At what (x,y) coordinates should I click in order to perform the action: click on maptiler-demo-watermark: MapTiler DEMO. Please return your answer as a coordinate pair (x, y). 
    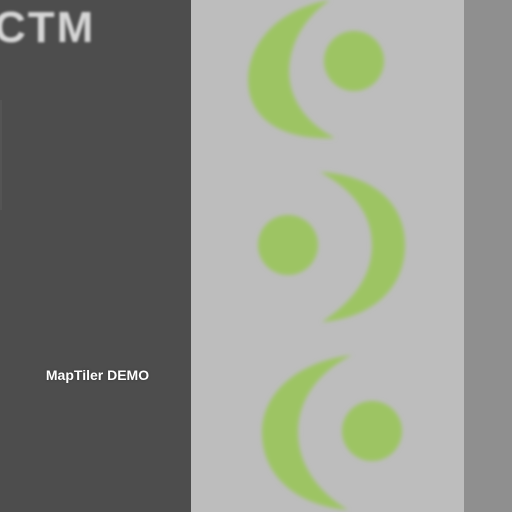
    Looking at the image, I should click on (97, 375).